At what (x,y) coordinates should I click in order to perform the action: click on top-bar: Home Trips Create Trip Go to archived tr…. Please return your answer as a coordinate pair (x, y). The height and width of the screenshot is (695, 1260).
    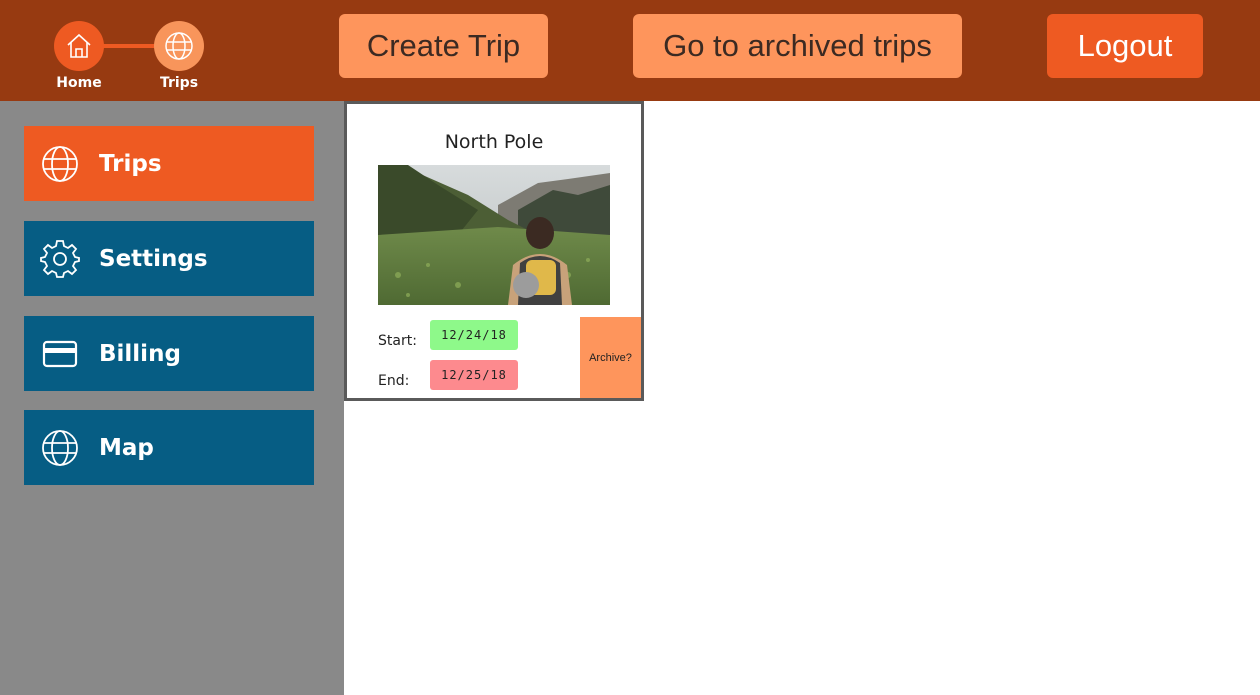
    Looking at the image, I should click on (630, 50).